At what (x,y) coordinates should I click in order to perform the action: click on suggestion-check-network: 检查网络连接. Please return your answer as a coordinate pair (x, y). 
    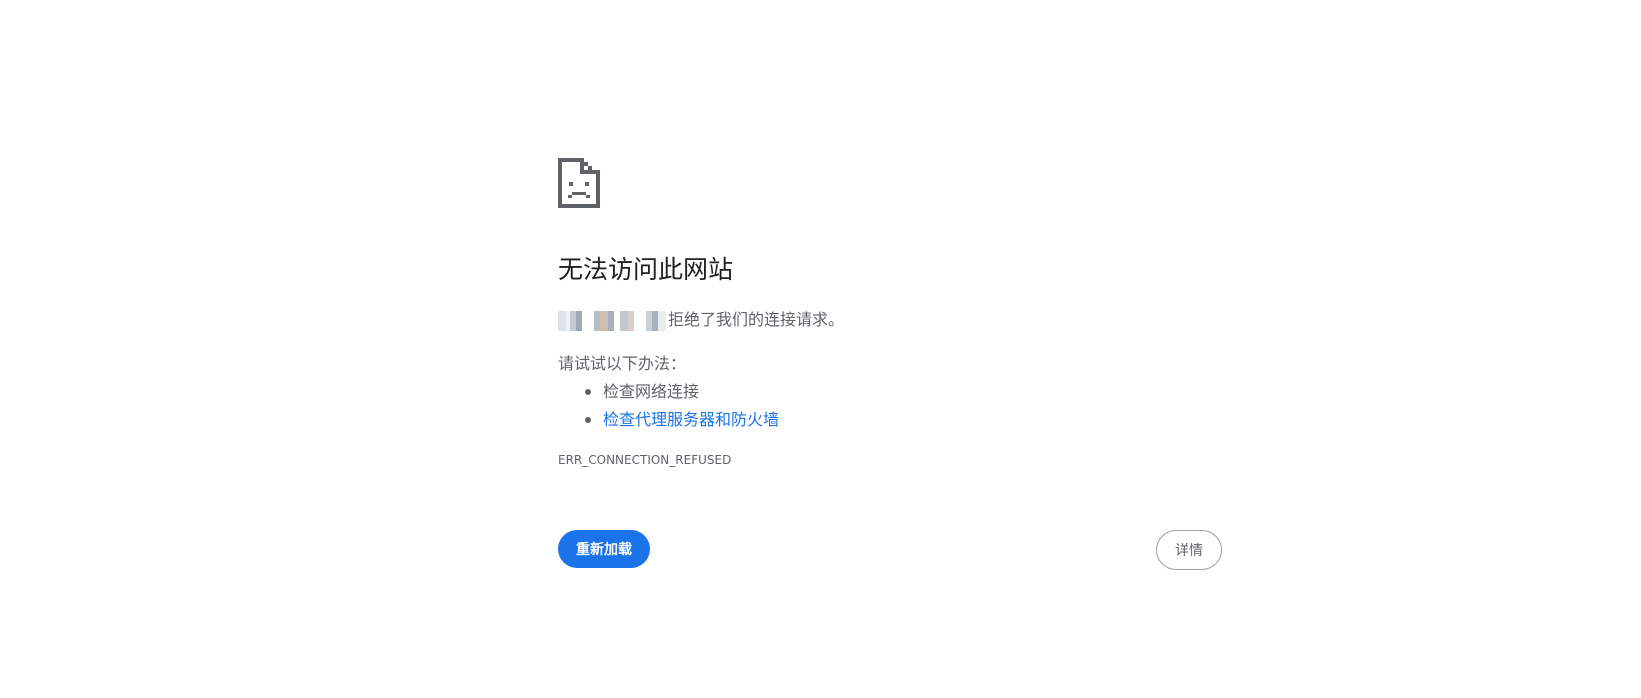
    Looking at the image, I should click on (668, 392).